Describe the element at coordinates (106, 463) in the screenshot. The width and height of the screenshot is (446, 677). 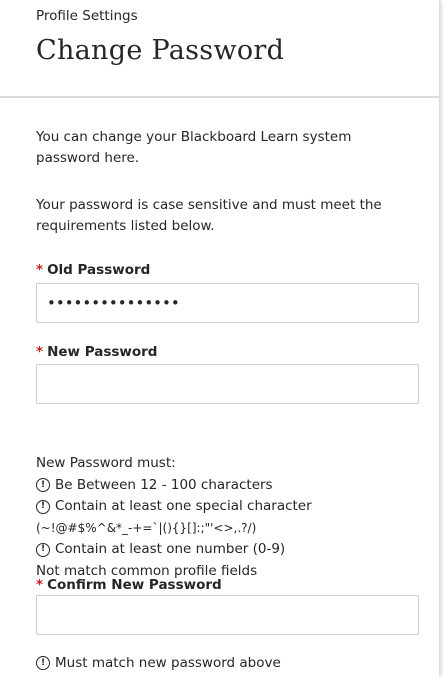
I see `rules-heading: New Password must:` at that location.